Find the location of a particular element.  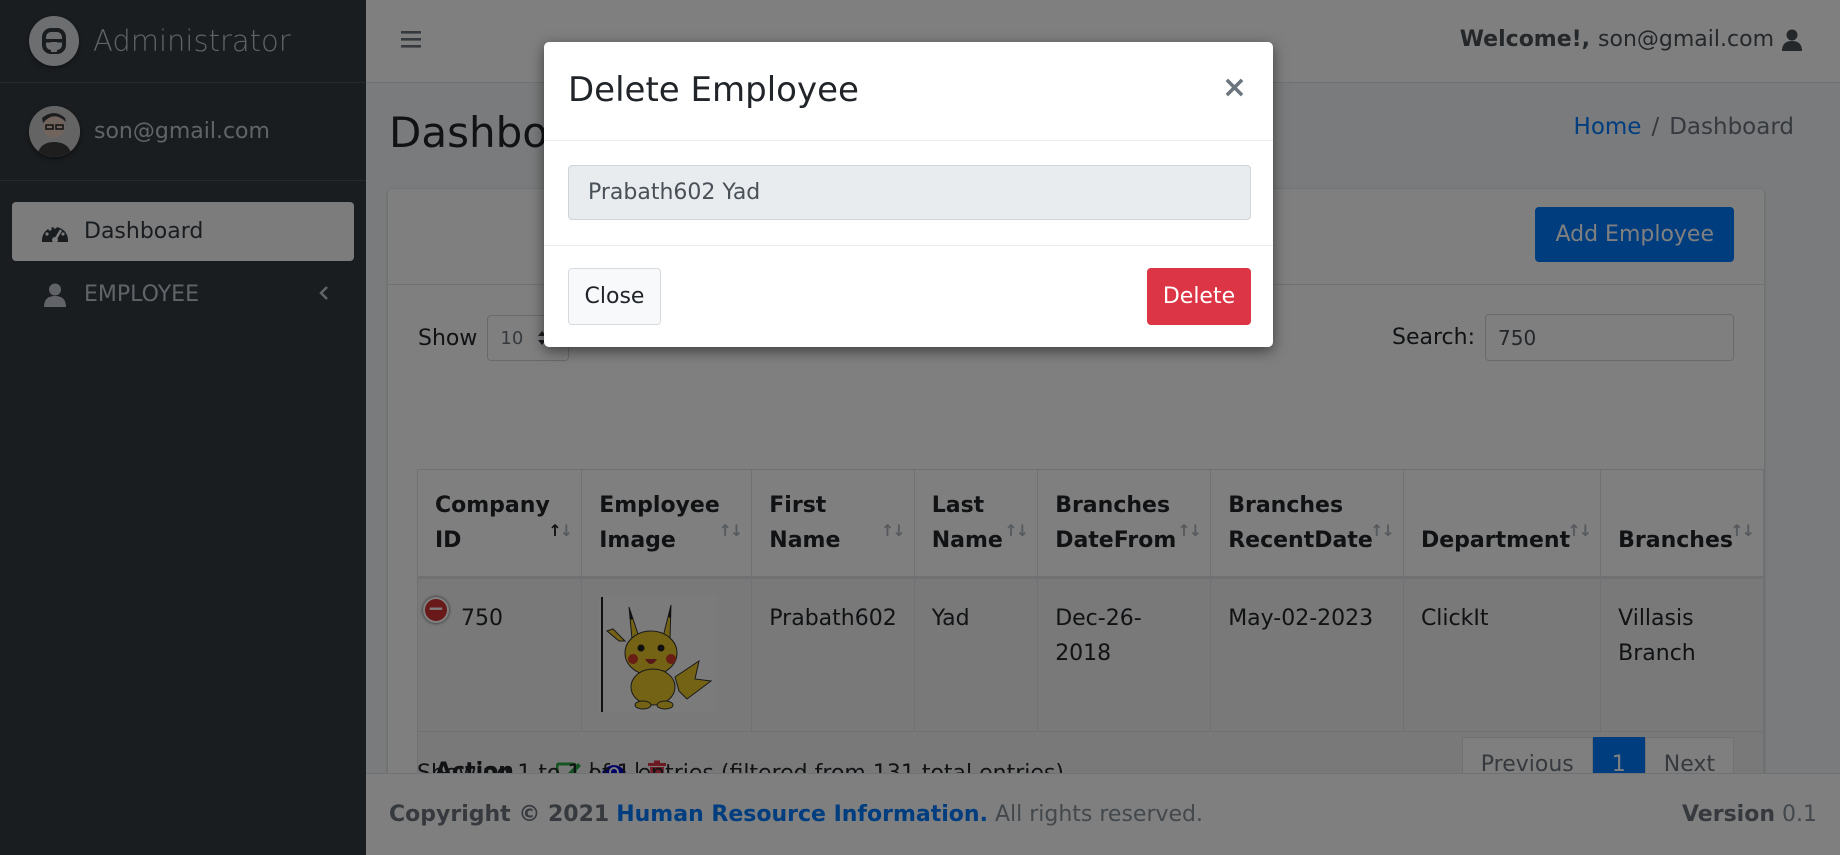

delete-button: Delete is located at coordinates (1199, 296).